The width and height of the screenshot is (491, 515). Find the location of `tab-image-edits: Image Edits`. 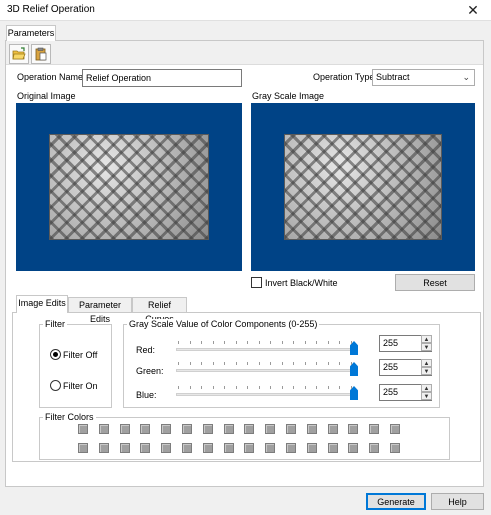

tab-image-edits: Image Edits is located at coordinates (42, 304).